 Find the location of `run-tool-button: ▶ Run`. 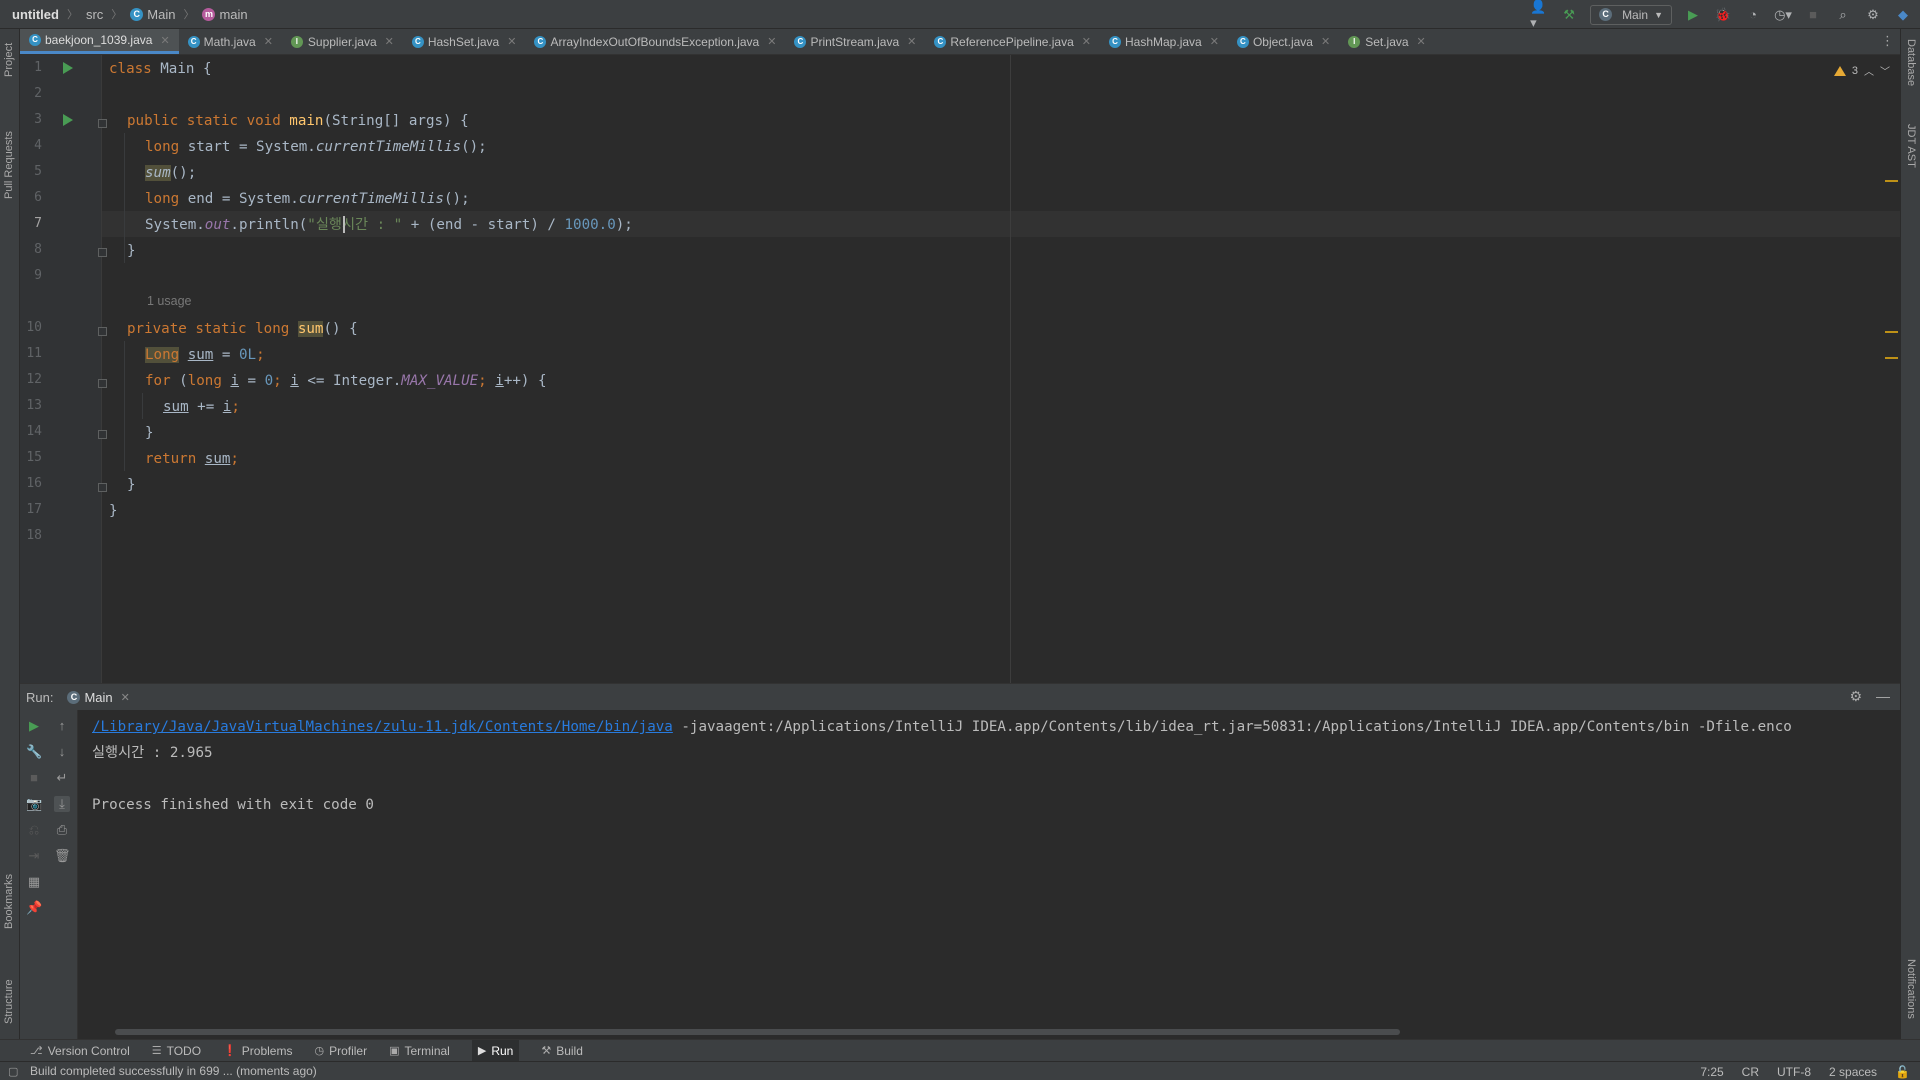

run-tool-button: ▶ Run is located at coordinates (495, 1050).